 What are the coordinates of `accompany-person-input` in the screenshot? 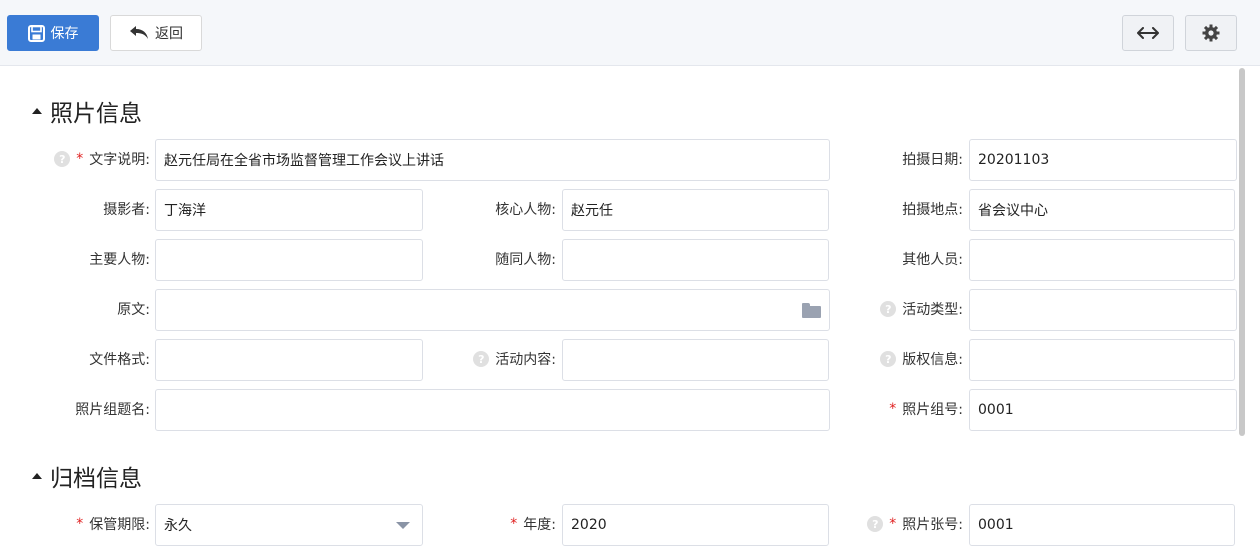 It's located at (695, 260).